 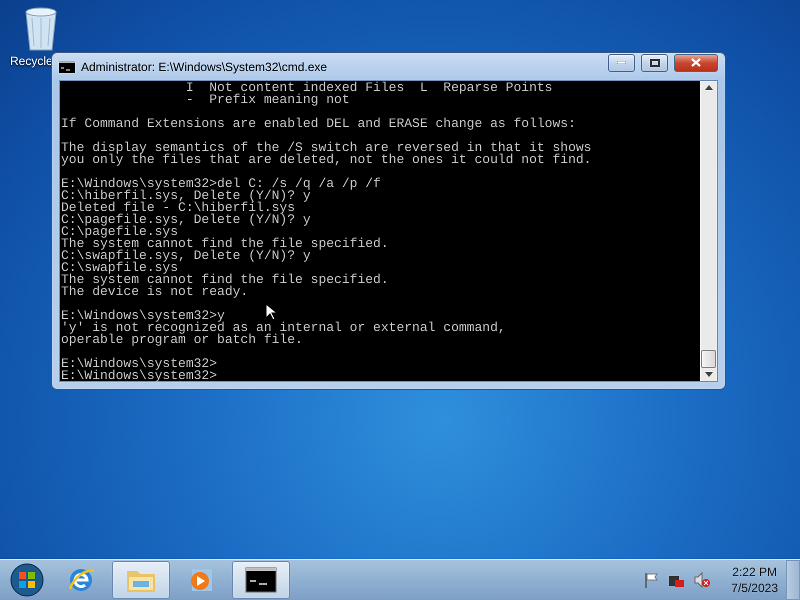 I want to click on console-line: If Command Extensions are enabled DEL and ERASE change as follows:, so click(x=318, y=124).